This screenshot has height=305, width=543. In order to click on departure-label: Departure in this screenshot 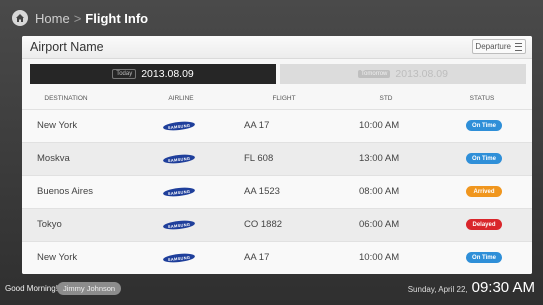, I will do `click(493, 46)`.